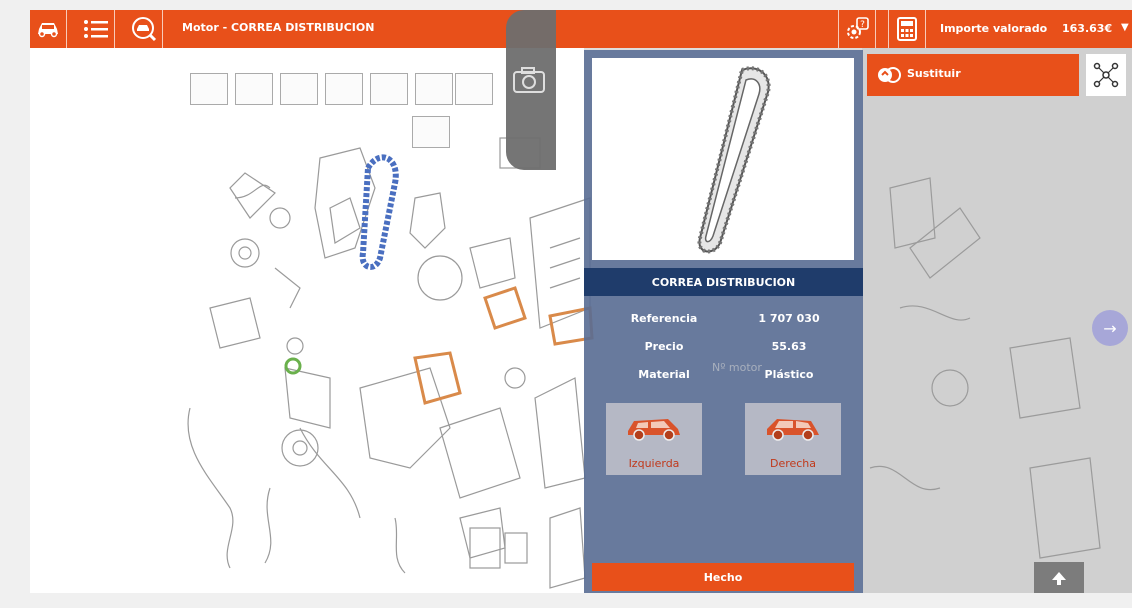 This screenshot has height=608, width=1132. I want to click on car-right-icon, so click(793, 430).